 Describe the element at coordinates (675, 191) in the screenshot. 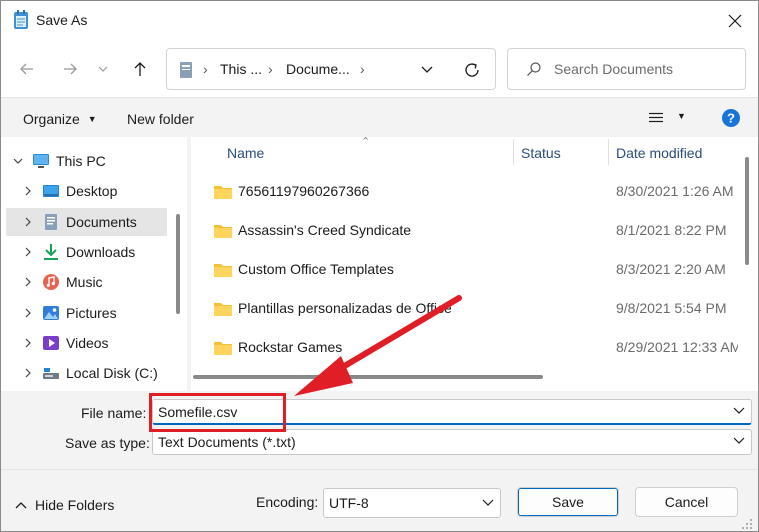

I see `file-date: 8/30/2021 1:26 AM` at that location.